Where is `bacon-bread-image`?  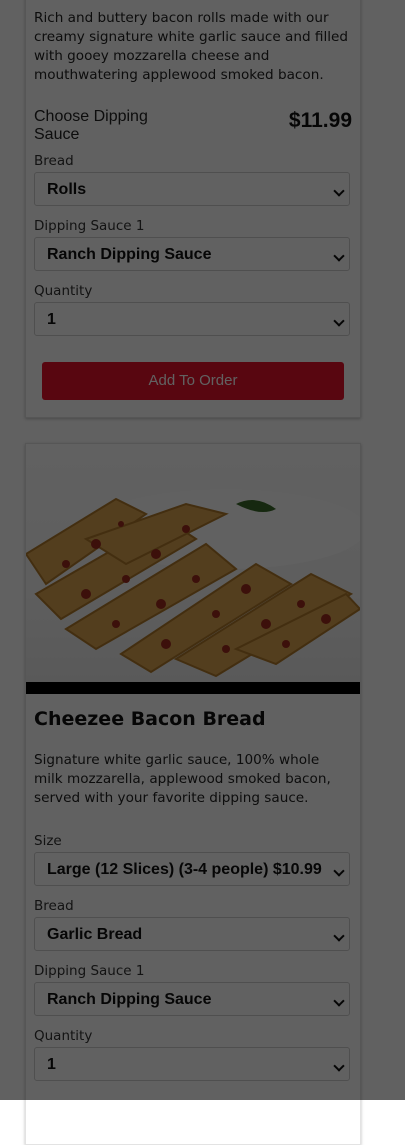 bacon-bread-image is located at coordinates (193, 591).